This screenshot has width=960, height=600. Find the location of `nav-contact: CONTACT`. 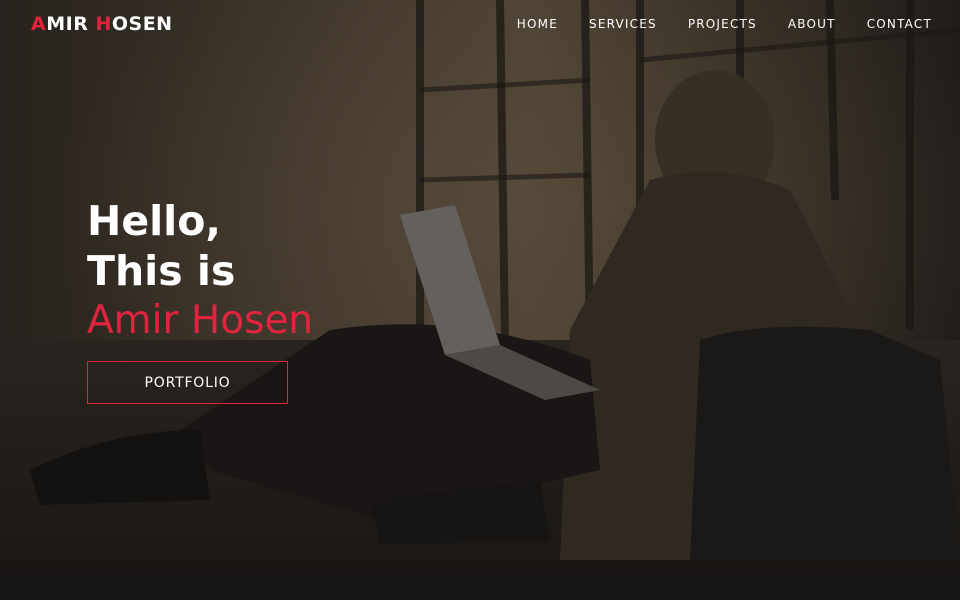

nav-contact: CONTACT is located at coordinates (899, 24).